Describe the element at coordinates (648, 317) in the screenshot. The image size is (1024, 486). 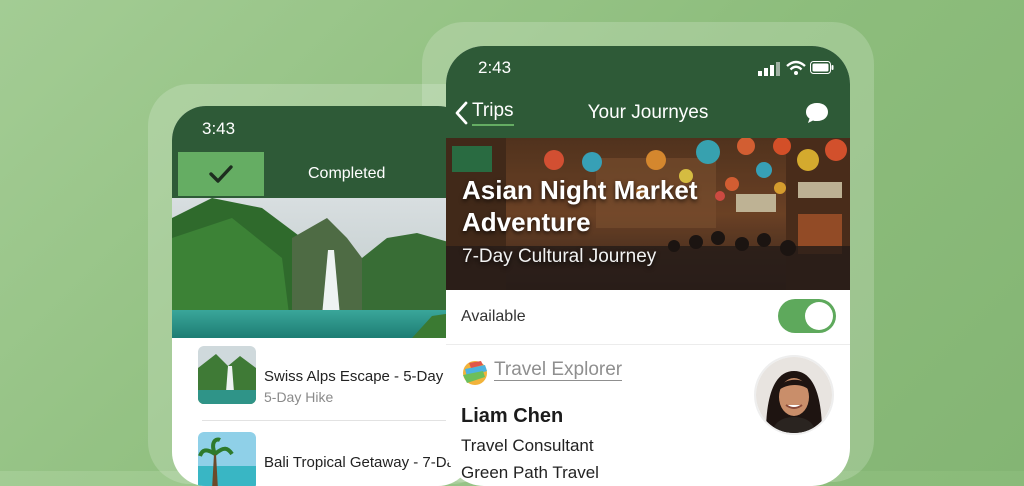
I see `availability-row: Available` at that location.